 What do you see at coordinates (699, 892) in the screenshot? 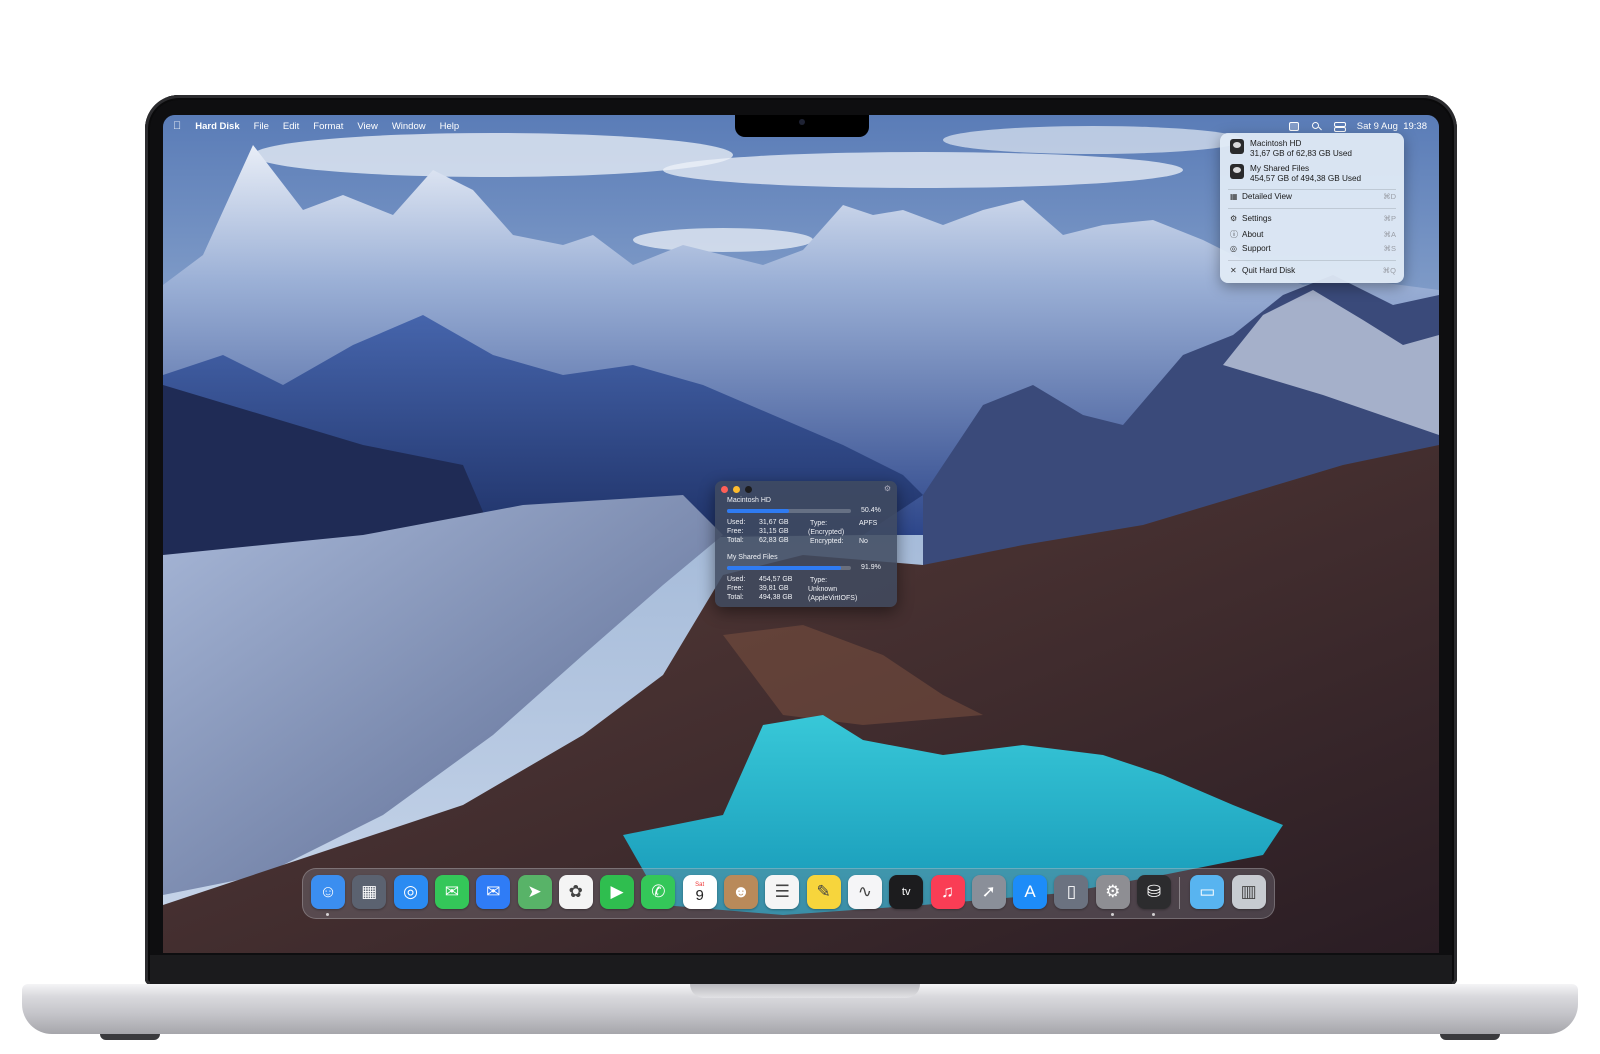
I see `dock-calendar-icon: Sat 9` at bounding box center [699, 892].